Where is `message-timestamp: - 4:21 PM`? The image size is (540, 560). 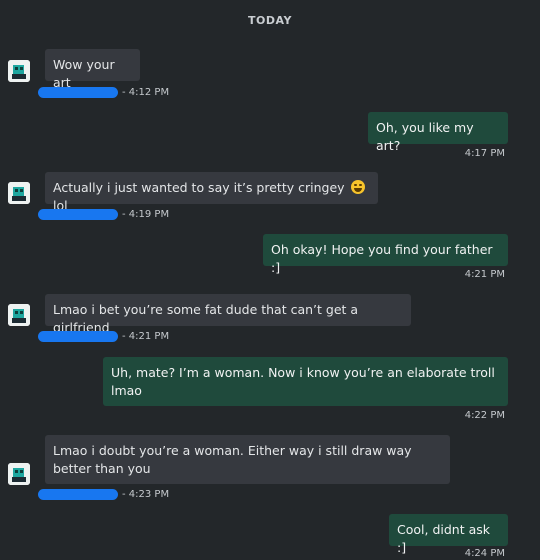
message-timestamp: - 4:21 PM is located at coordinates (146, 336).